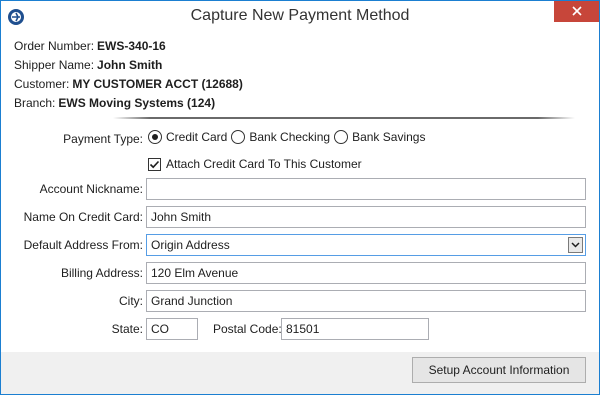 Image resolution: width=600 pixels, height=395 pixels. Describe the element at coordinates (54, 65) in the screenshot. I see `shipper-label: Shipper Name:` at that location.